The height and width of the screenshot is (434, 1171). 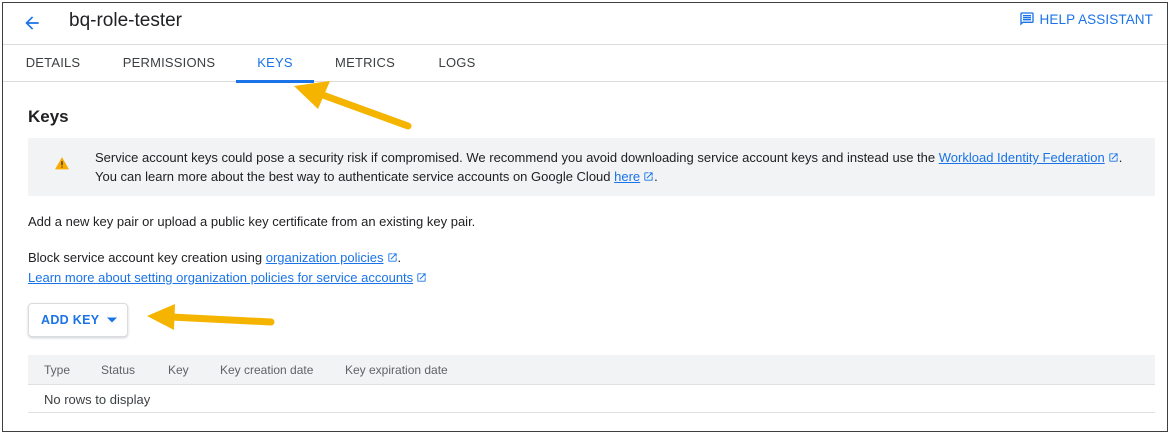 What do you see at coordinates (147, 257) in the screenshot?
I see `block-creation-label: Block service account key creation using` at bounding box center [147, 257].